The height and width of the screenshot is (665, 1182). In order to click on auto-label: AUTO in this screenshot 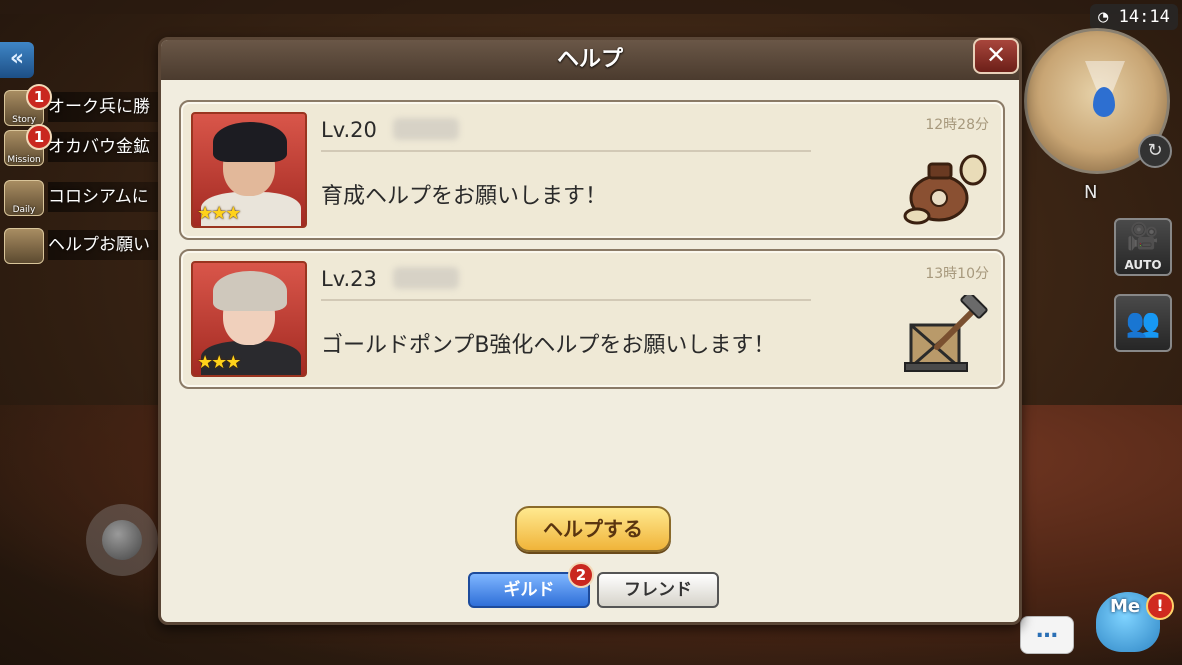, I will do `click(1143, 265)`.